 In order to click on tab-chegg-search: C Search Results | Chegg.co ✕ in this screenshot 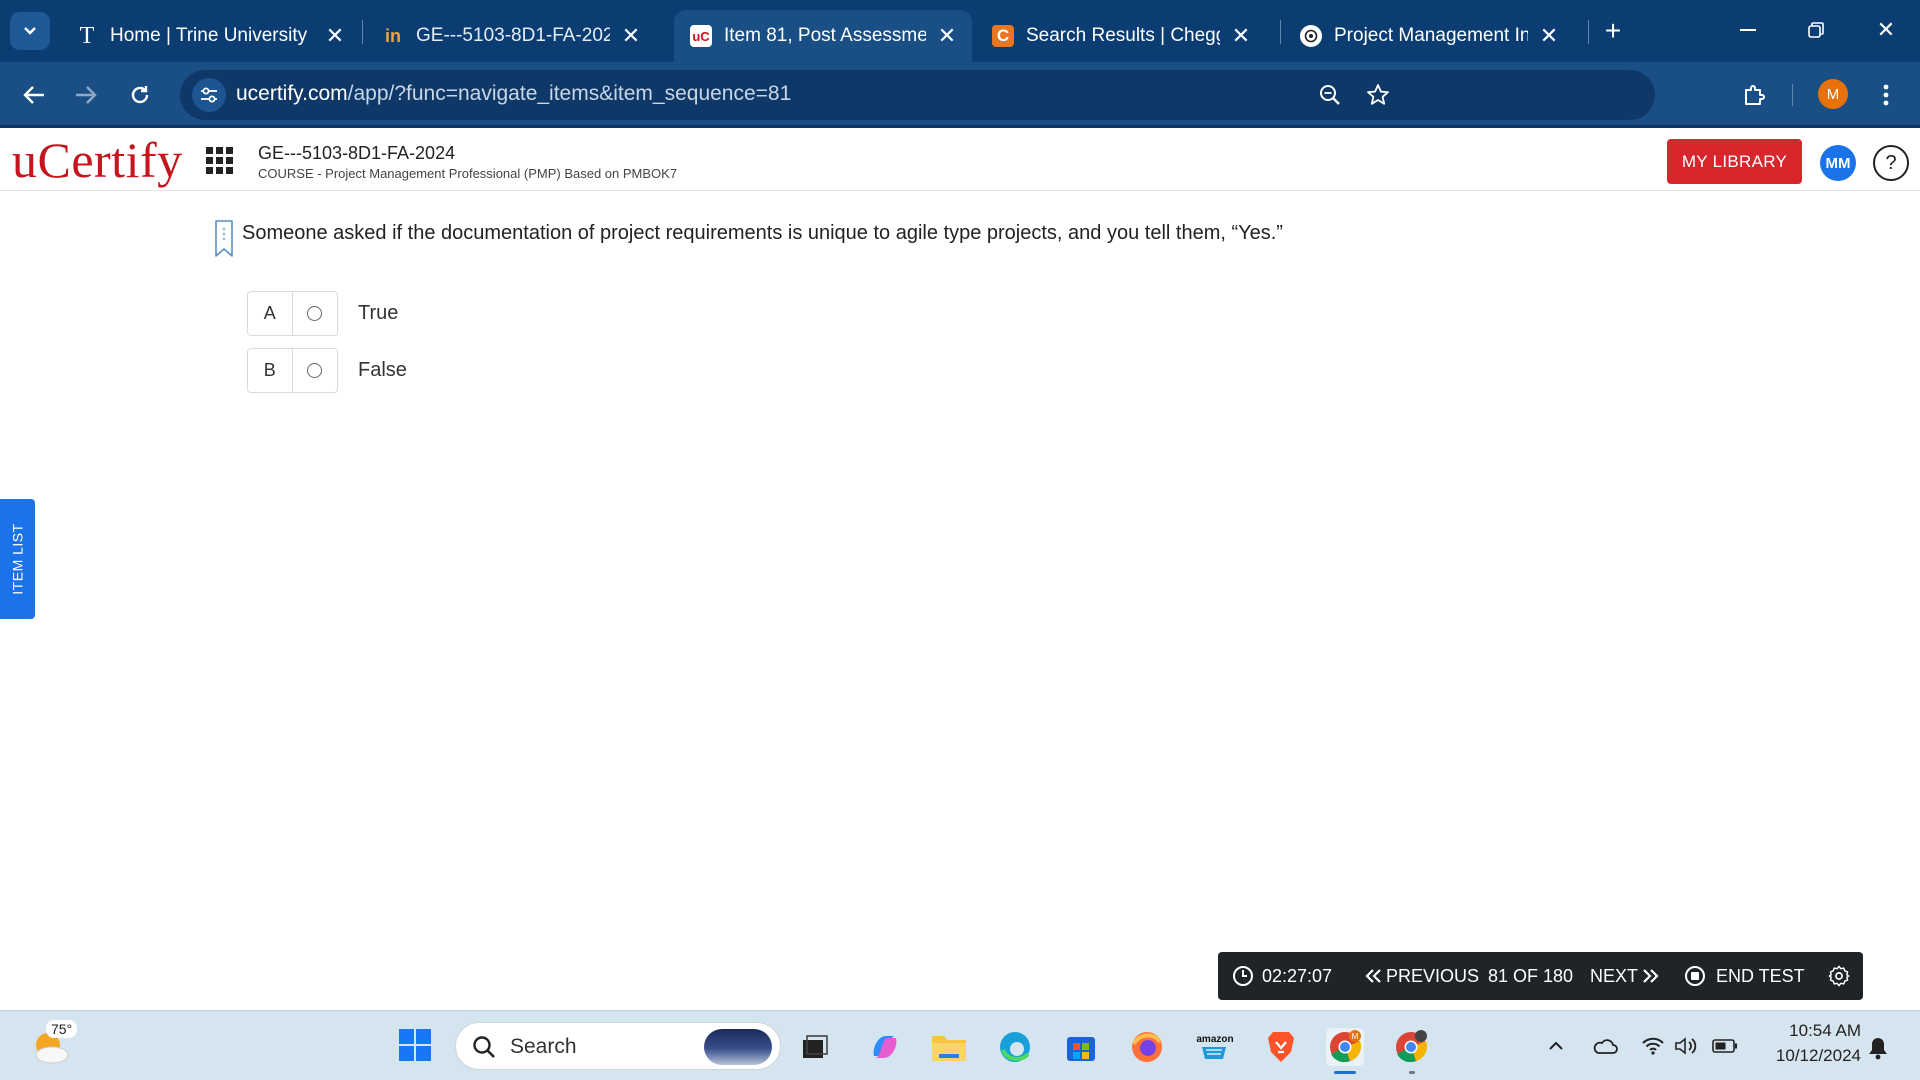, I will do `click(1121, 36)`.